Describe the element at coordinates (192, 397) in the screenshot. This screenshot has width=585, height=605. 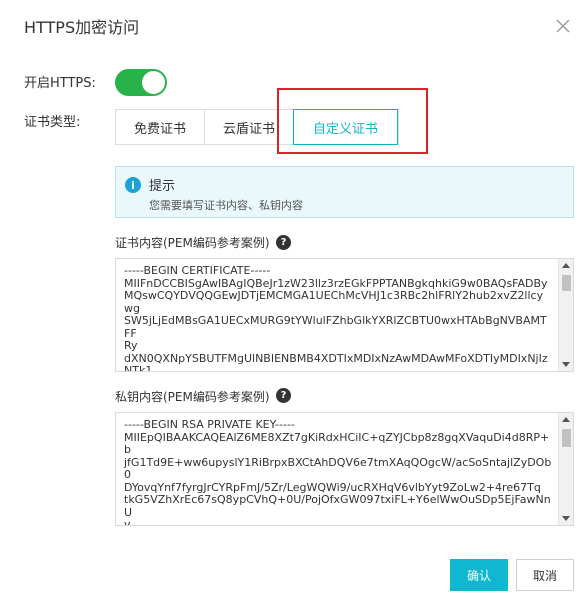
I see `private-key-label: 私钥内容(PEM编码参考案例)` at that location.